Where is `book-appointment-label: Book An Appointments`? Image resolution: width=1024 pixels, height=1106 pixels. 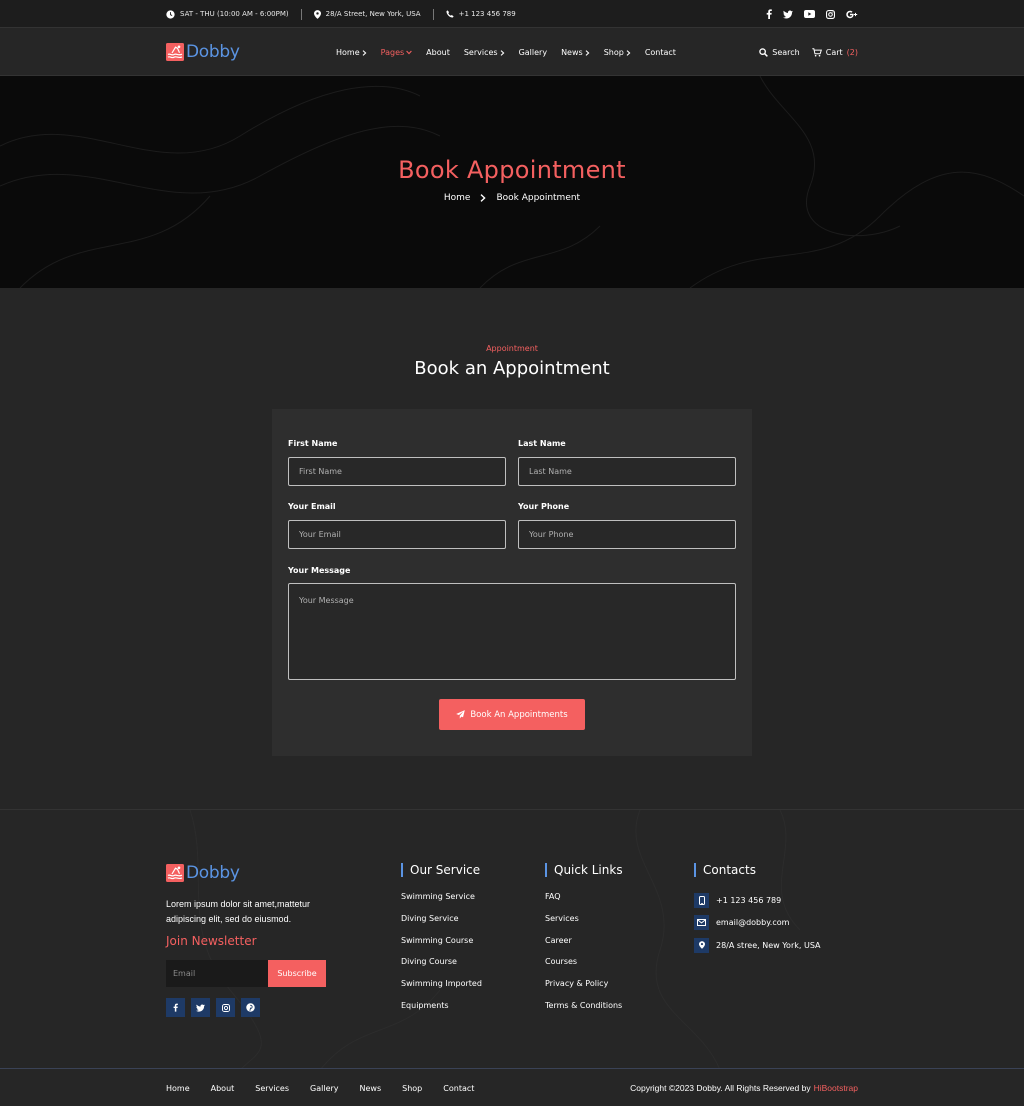
book-appointment-label: Book An Appointments is located at coordinates (519, 714).